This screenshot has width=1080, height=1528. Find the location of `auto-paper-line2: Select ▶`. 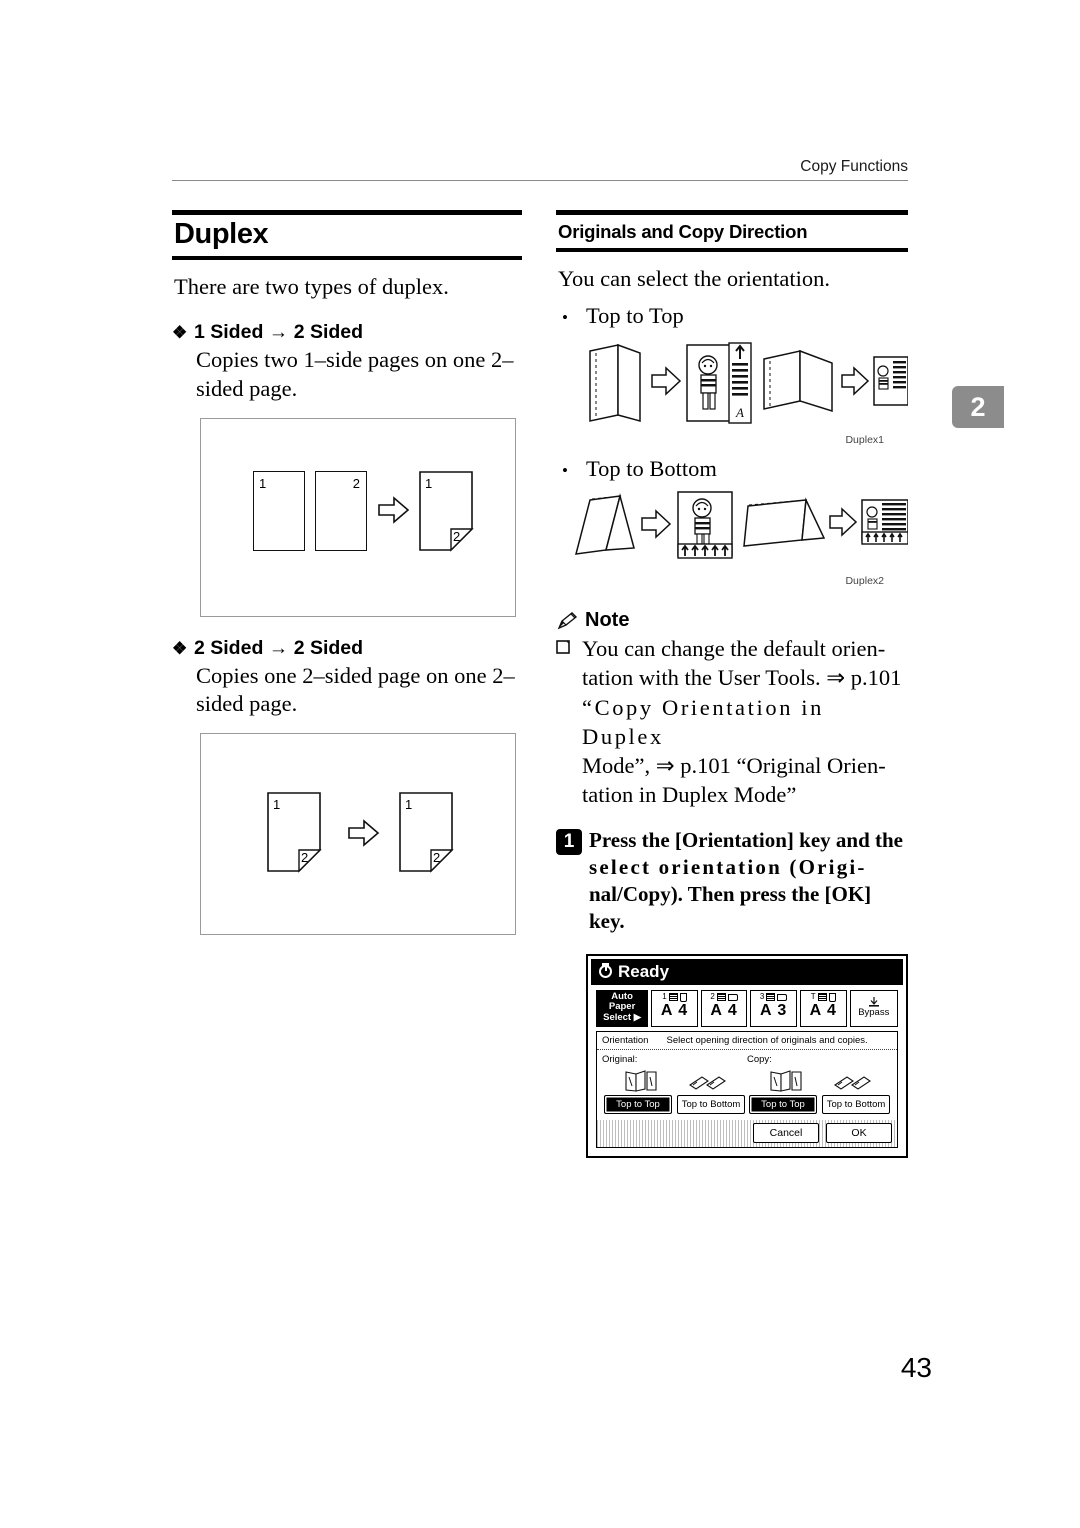

auto-paper-line2: Select ▶ is located at coordinates (622, 1017).